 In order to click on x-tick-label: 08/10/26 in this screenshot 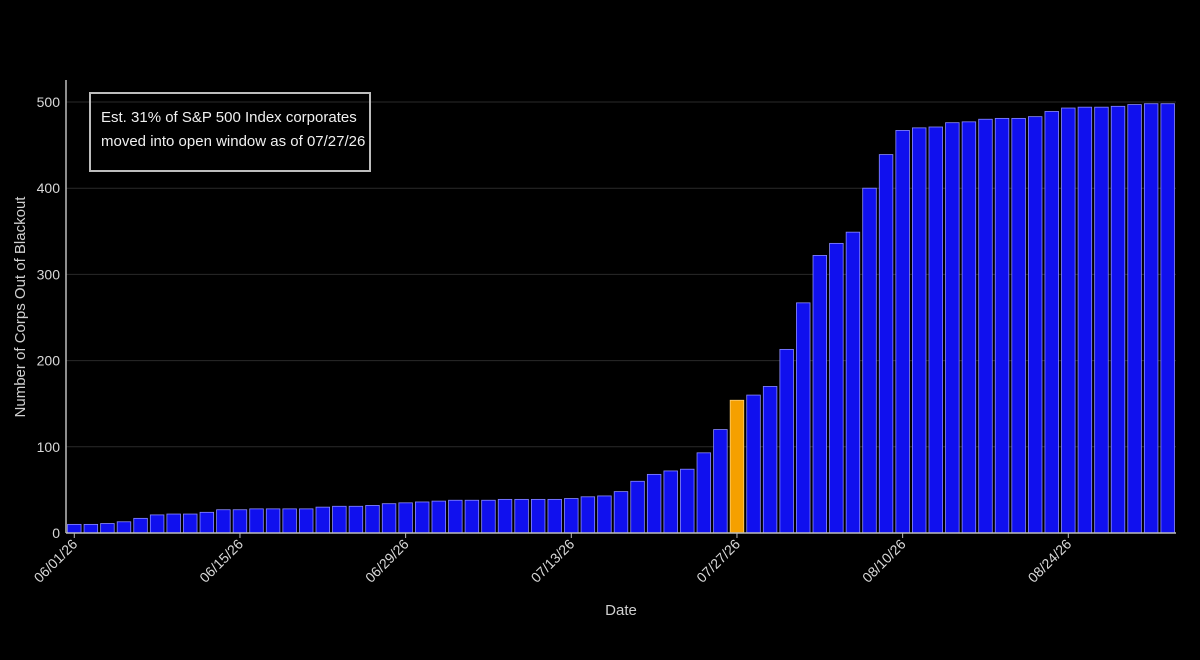, I will do `click(884, 561)`.